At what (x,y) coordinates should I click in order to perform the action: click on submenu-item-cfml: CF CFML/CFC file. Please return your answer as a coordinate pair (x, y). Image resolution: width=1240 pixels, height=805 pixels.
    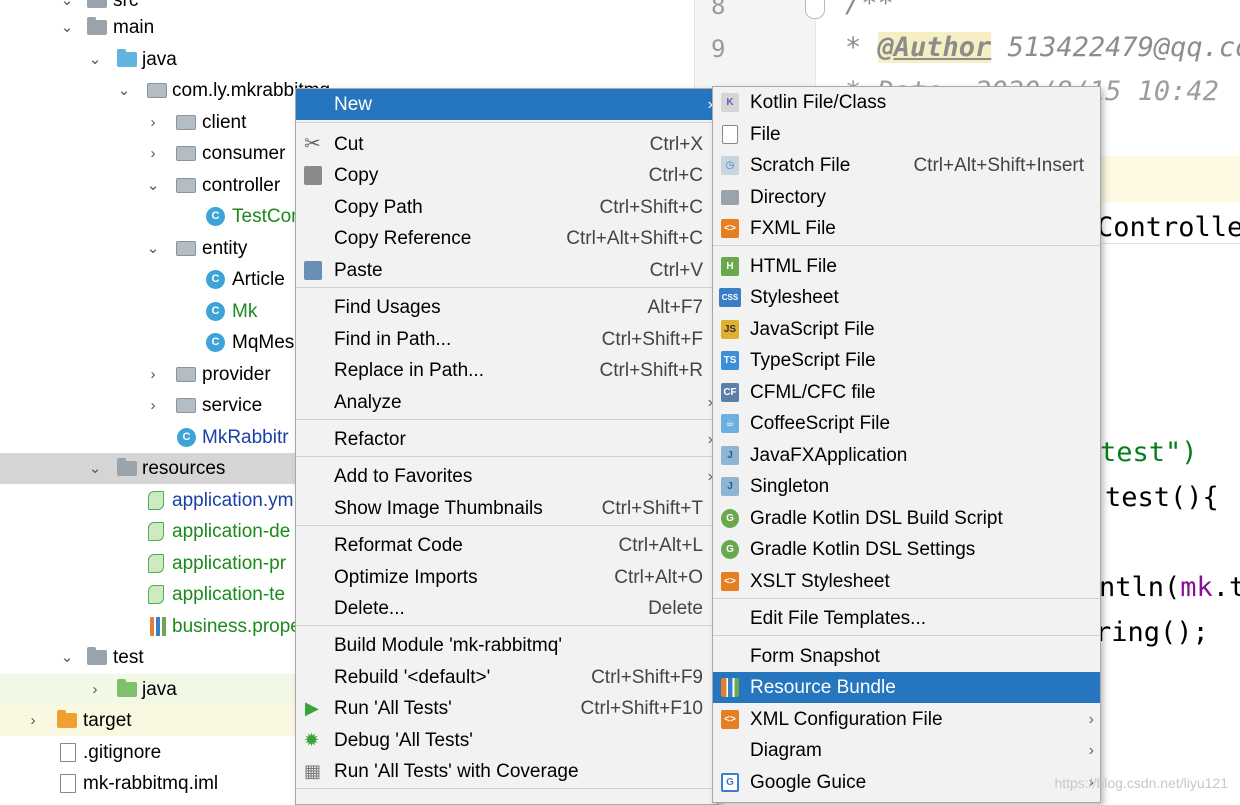
    Looking at the image, I should click on (906, 392).